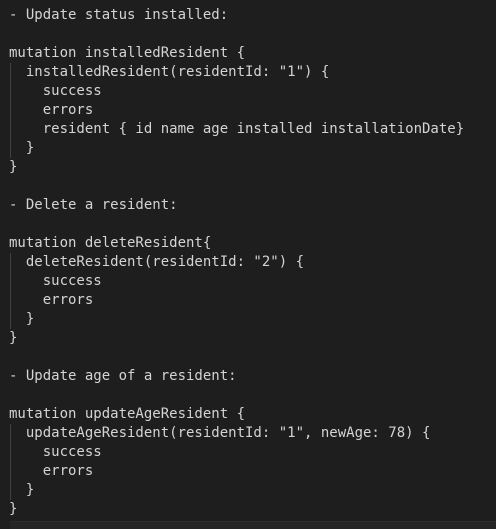 Image resolution: width=496 pixels, height=529 pixels. Describe the element at coordinates (248, 15) in the screenshot. I see `code-line: - Update status installed:` at that location.